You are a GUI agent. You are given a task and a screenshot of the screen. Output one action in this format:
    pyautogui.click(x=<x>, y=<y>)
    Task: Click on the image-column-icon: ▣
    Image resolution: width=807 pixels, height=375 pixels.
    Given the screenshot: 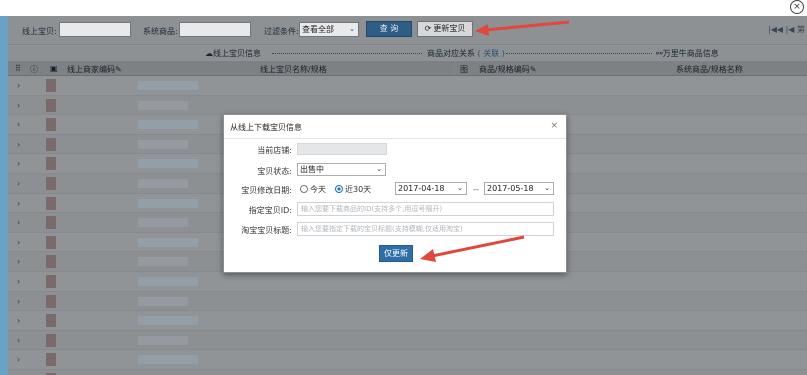 What is the action you would take?
    pyautogui.click(x=54, y=68)
    